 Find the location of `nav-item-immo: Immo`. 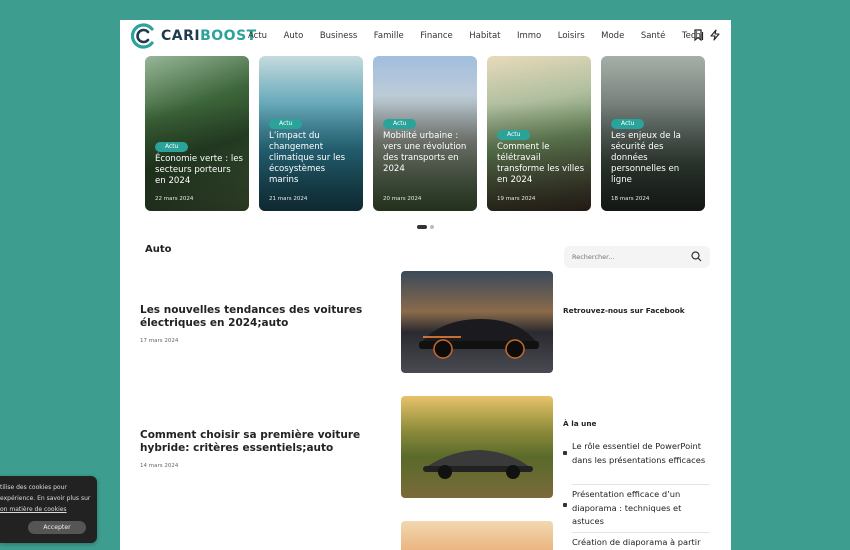

nav-item-immo: Immo is located at coordinates (529, 36).